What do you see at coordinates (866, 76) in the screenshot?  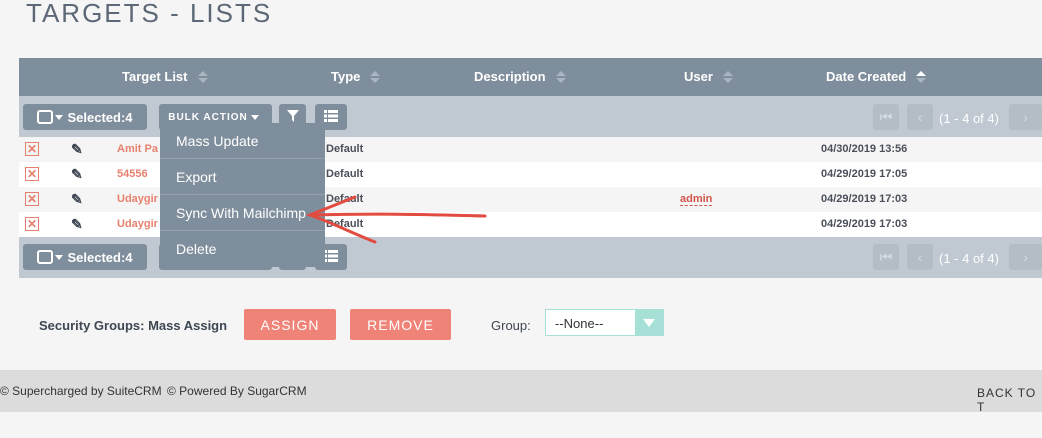 I see `column-label: Date Created` at bounding box center [866, 76].